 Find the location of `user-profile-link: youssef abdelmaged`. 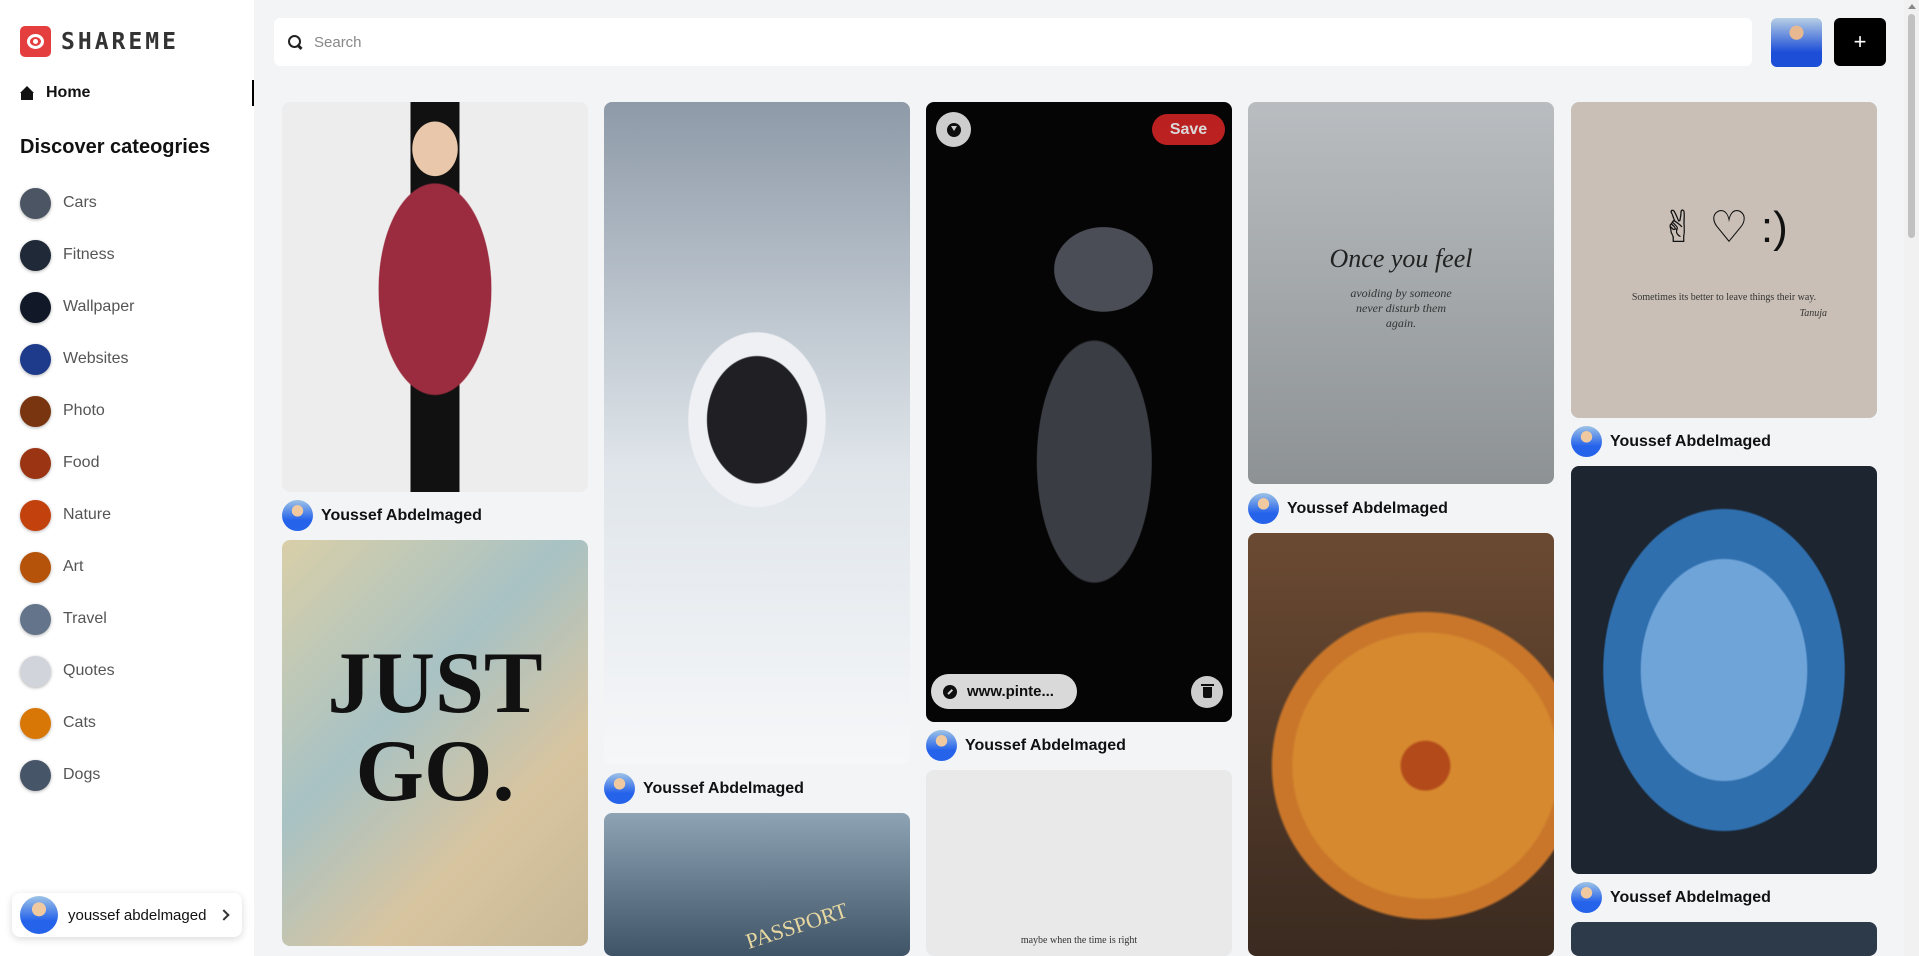

user-profile-link: youssef abdelmaged is located at coordinates (127, 915).